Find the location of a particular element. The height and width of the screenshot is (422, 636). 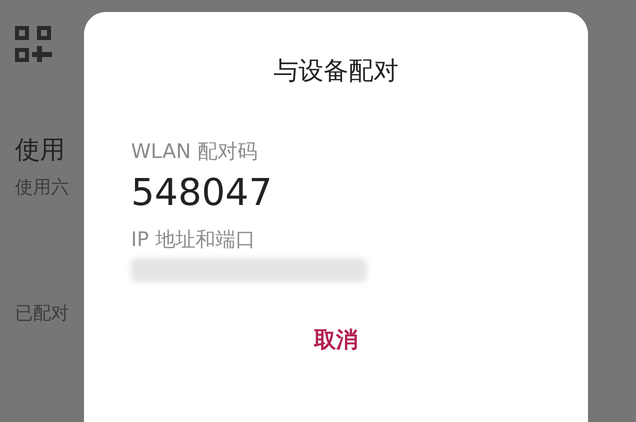

option-description: 使用六 is located at coordinates (42, 188).